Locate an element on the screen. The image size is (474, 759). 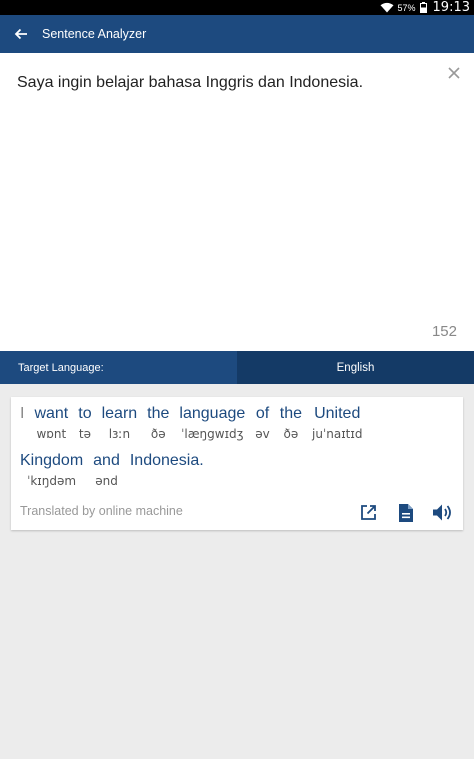
clear-button is located at coordinates (454, 73).